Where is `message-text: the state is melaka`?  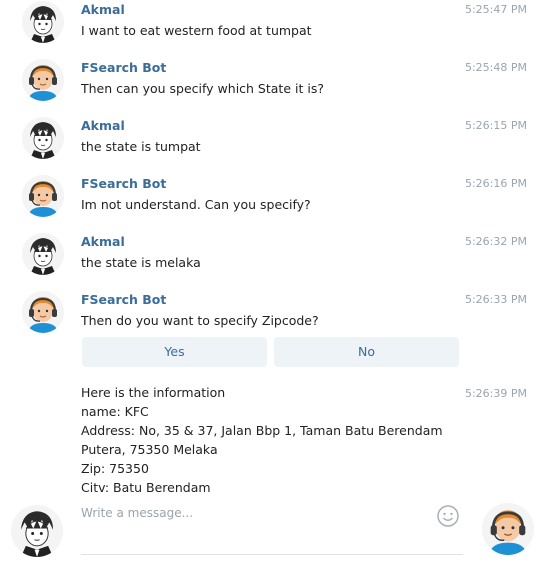 message-text: the state is melaka is located at coordinates (141, 262).